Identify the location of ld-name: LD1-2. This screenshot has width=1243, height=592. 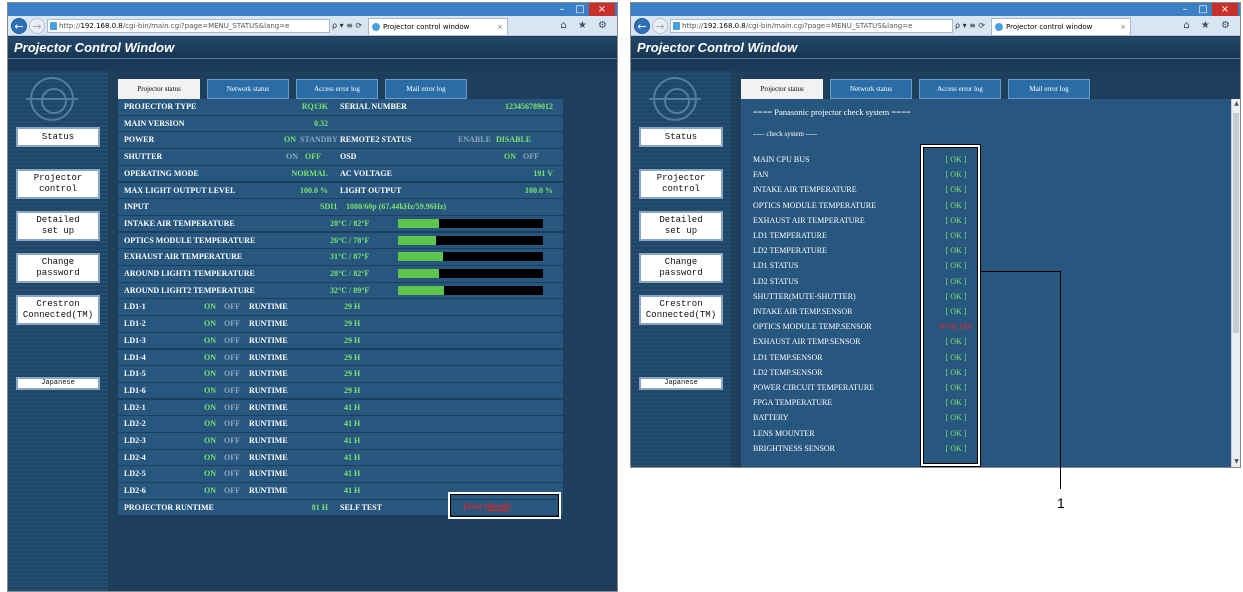
(135, 324).